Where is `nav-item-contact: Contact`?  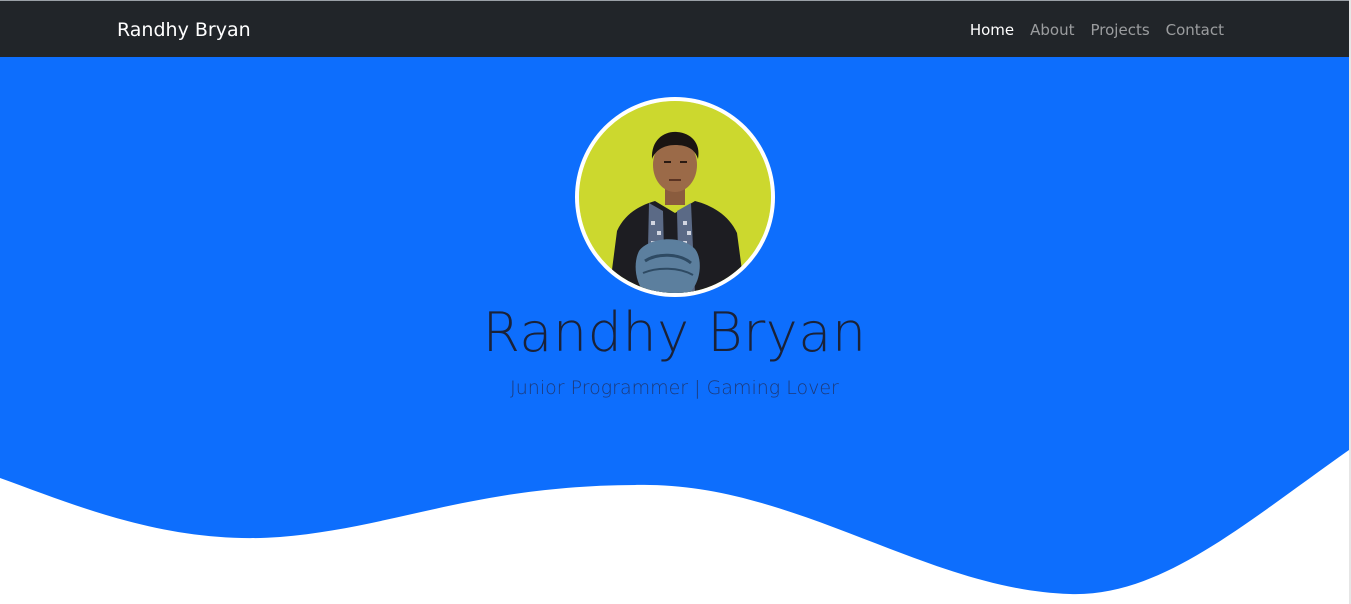 nav-item-contact: Contact is located at coordinates (1195, 30).